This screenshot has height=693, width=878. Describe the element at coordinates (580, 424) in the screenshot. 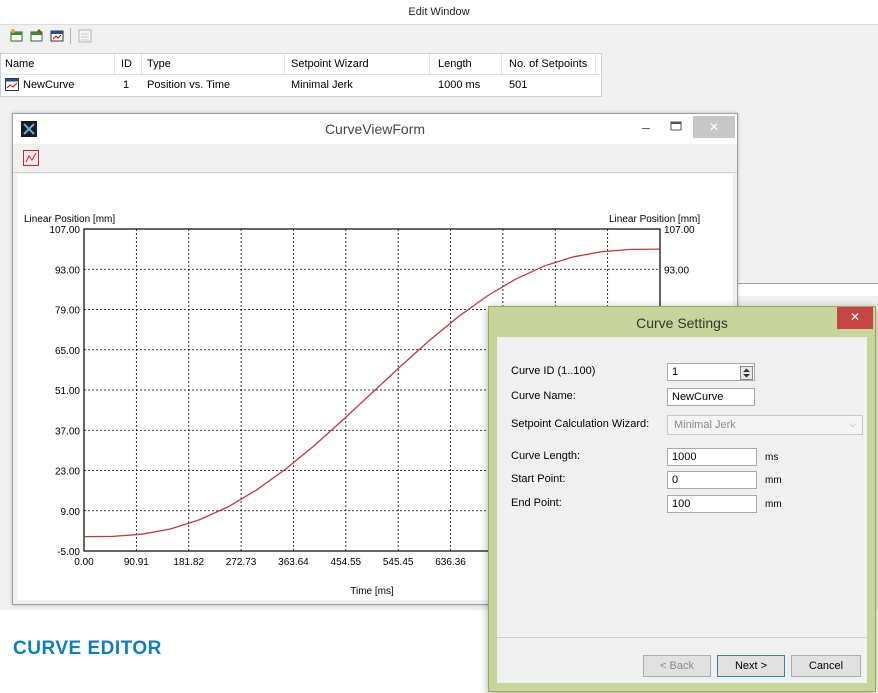

I see `wizard-label: Setpoint Calculation Wizard:` at that location.